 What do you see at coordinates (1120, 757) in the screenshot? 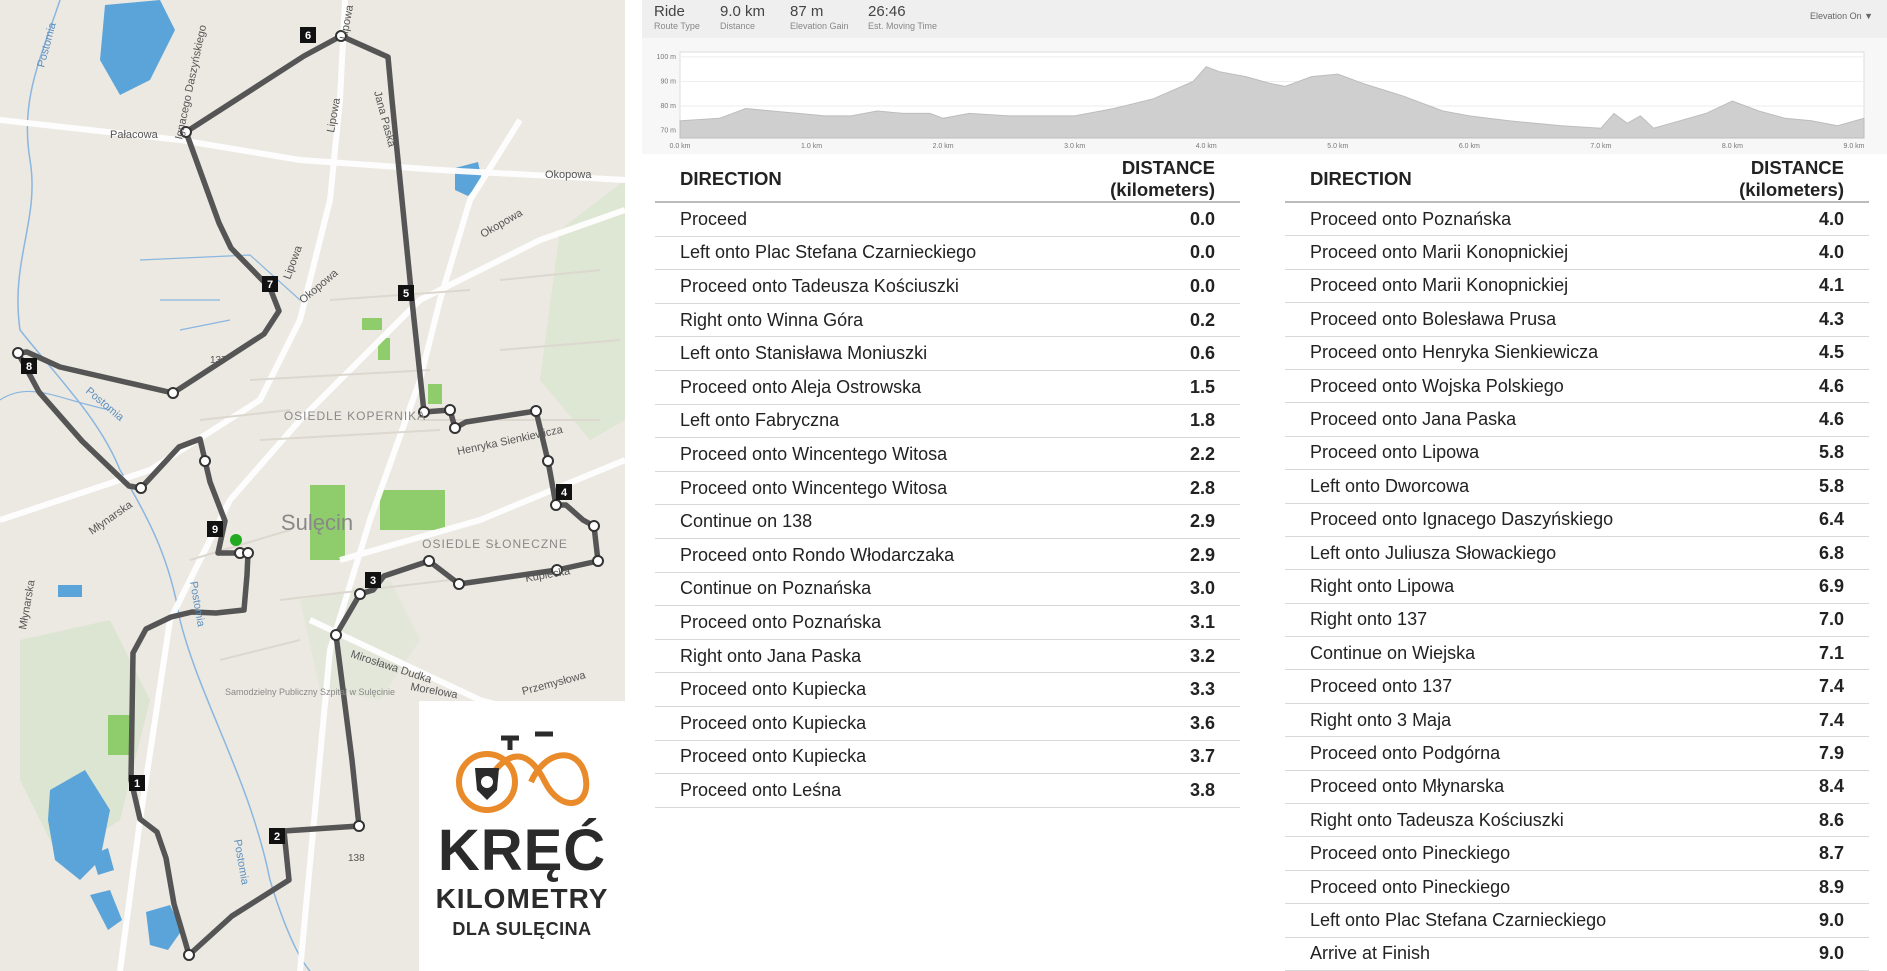
I see `distance-cell: 3.7` at bounding box center [1120, 757].